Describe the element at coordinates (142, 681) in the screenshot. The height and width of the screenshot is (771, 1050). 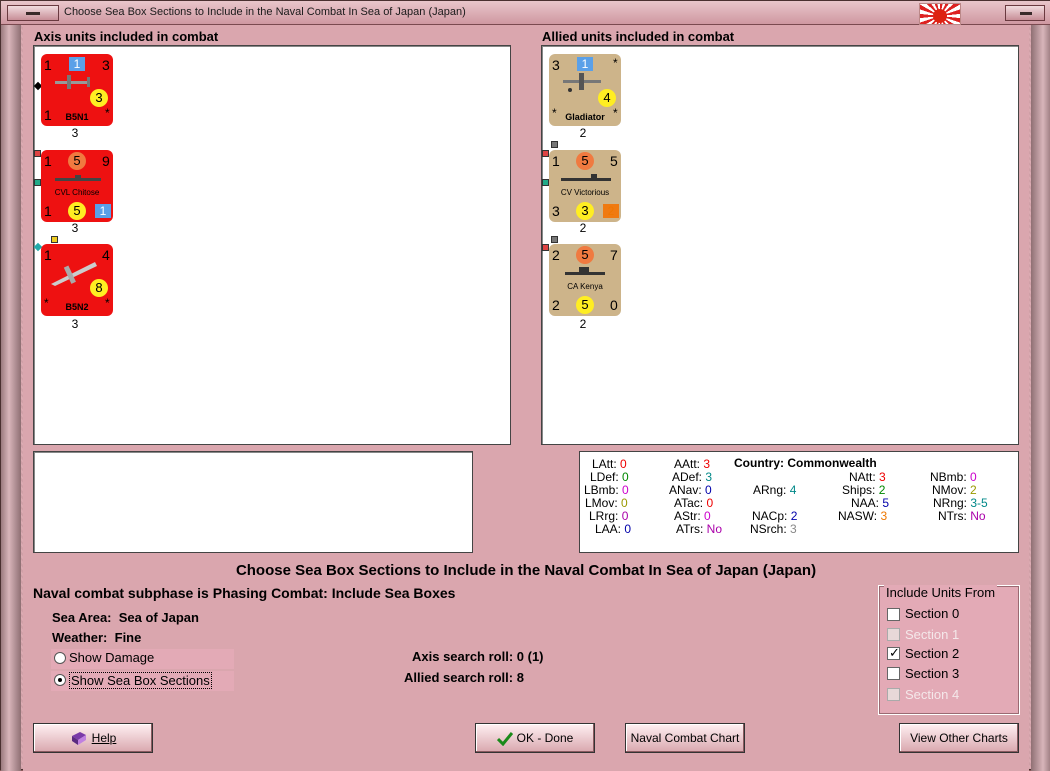
I see `show-sections-option: Show Sea Box Sections` at that location.